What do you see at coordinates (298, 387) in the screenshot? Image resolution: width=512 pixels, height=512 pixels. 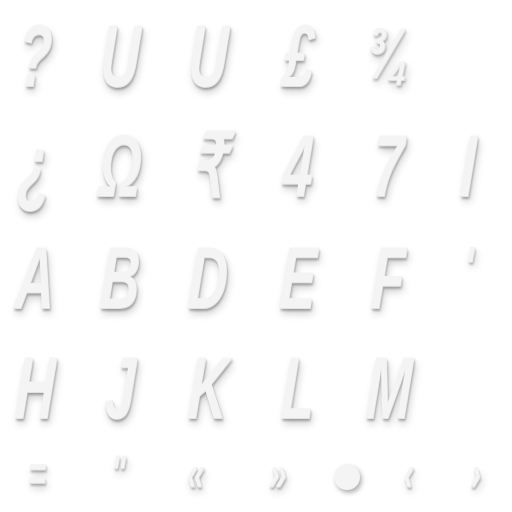 I see `glyph-l: L` at bounding box center [298, 387].